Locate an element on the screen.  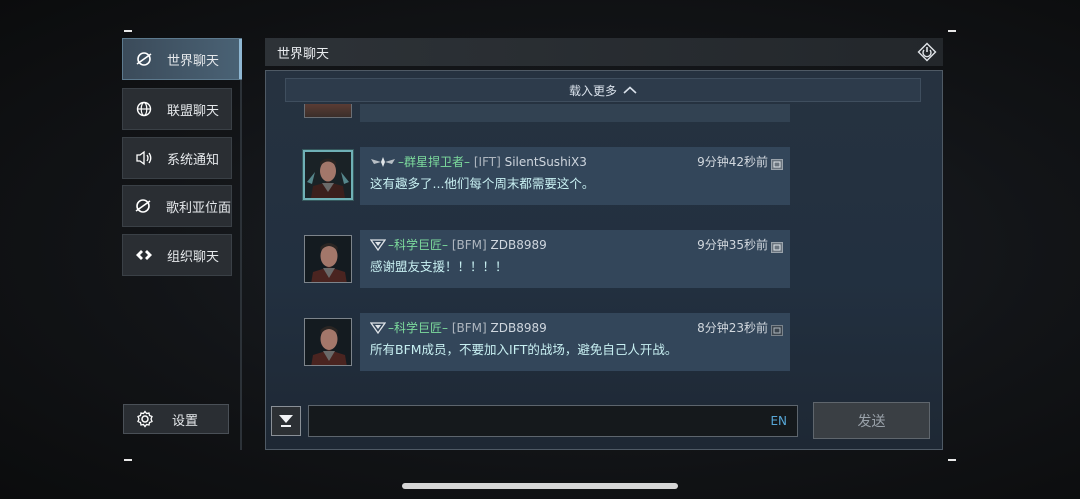
username: SilentSushiX3 is located at coordinates (546, 162).